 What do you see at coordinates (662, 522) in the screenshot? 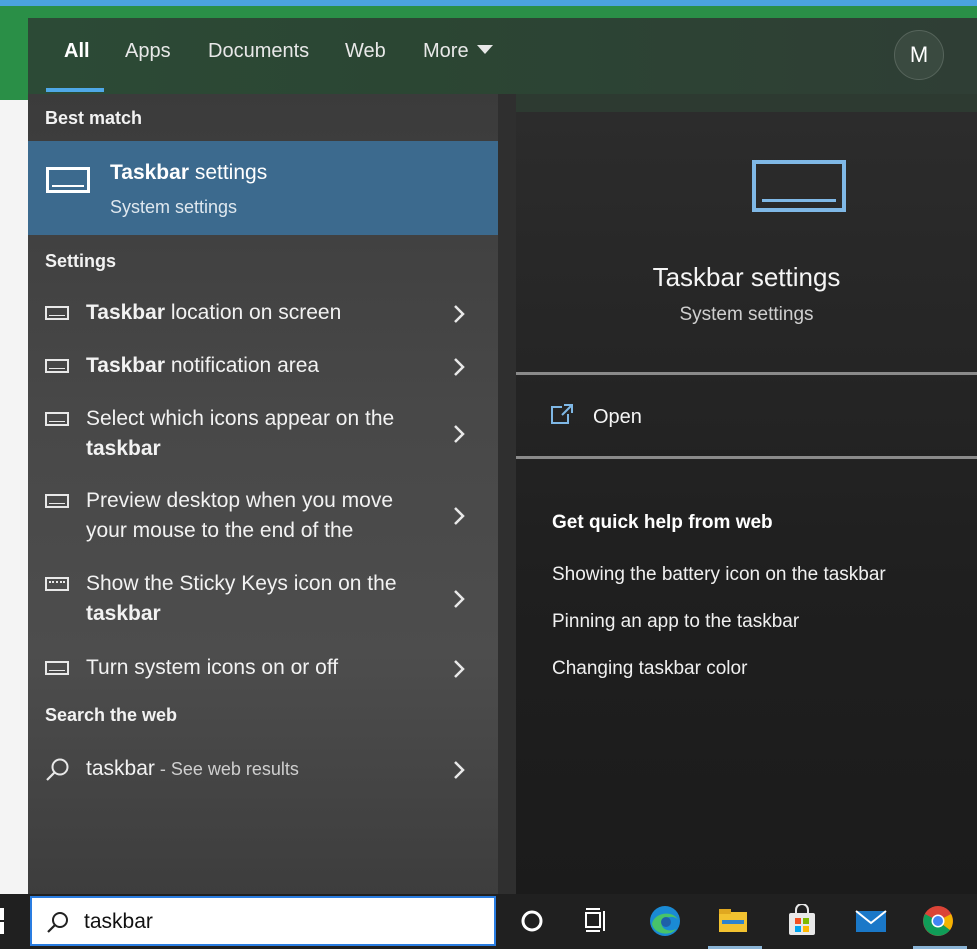
I see `help-title: Get quick help from web` at bounding box center [662, 522].